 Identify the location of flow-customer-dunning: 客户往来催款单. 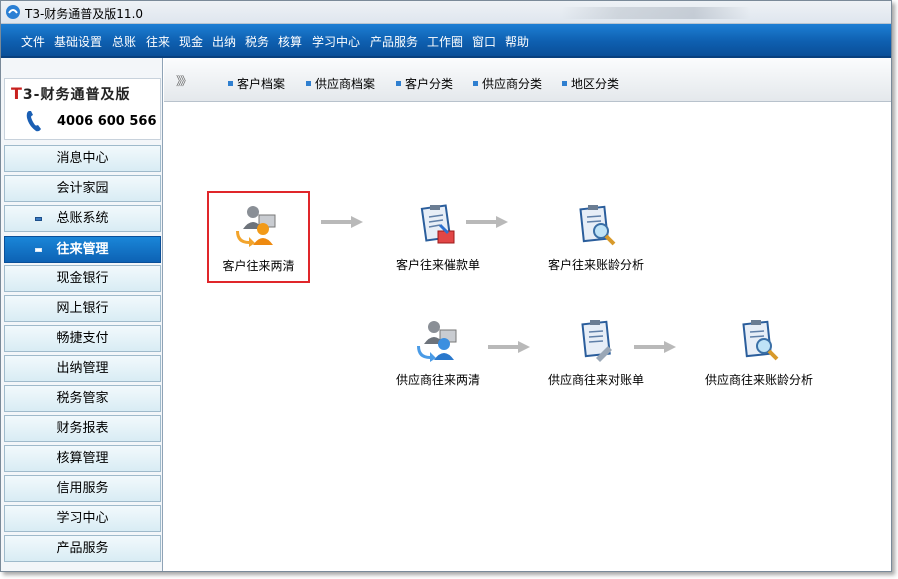
(438, 236).